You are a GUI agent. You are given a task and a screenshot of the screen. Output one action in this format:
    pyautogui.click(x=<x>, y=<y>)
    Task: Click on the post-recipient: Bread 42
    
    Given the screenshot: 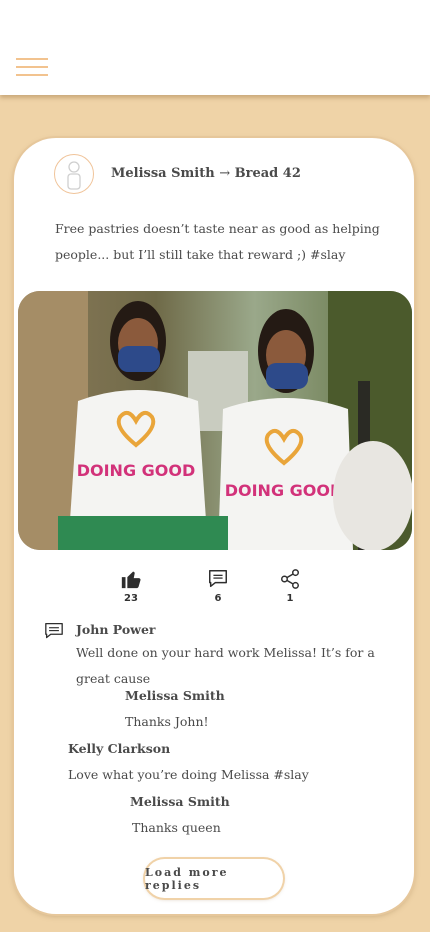 What is the action you would take?
    pyautogui.click(x=268, y=173)
    